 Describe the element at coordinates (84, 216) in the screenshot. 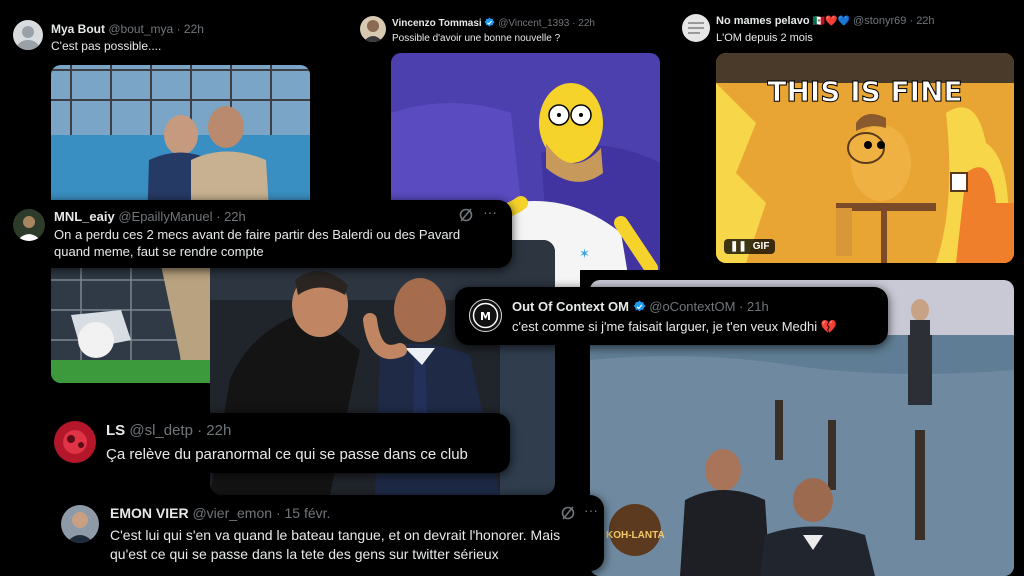

I see `author-name: MNL_eaiy` at that location.